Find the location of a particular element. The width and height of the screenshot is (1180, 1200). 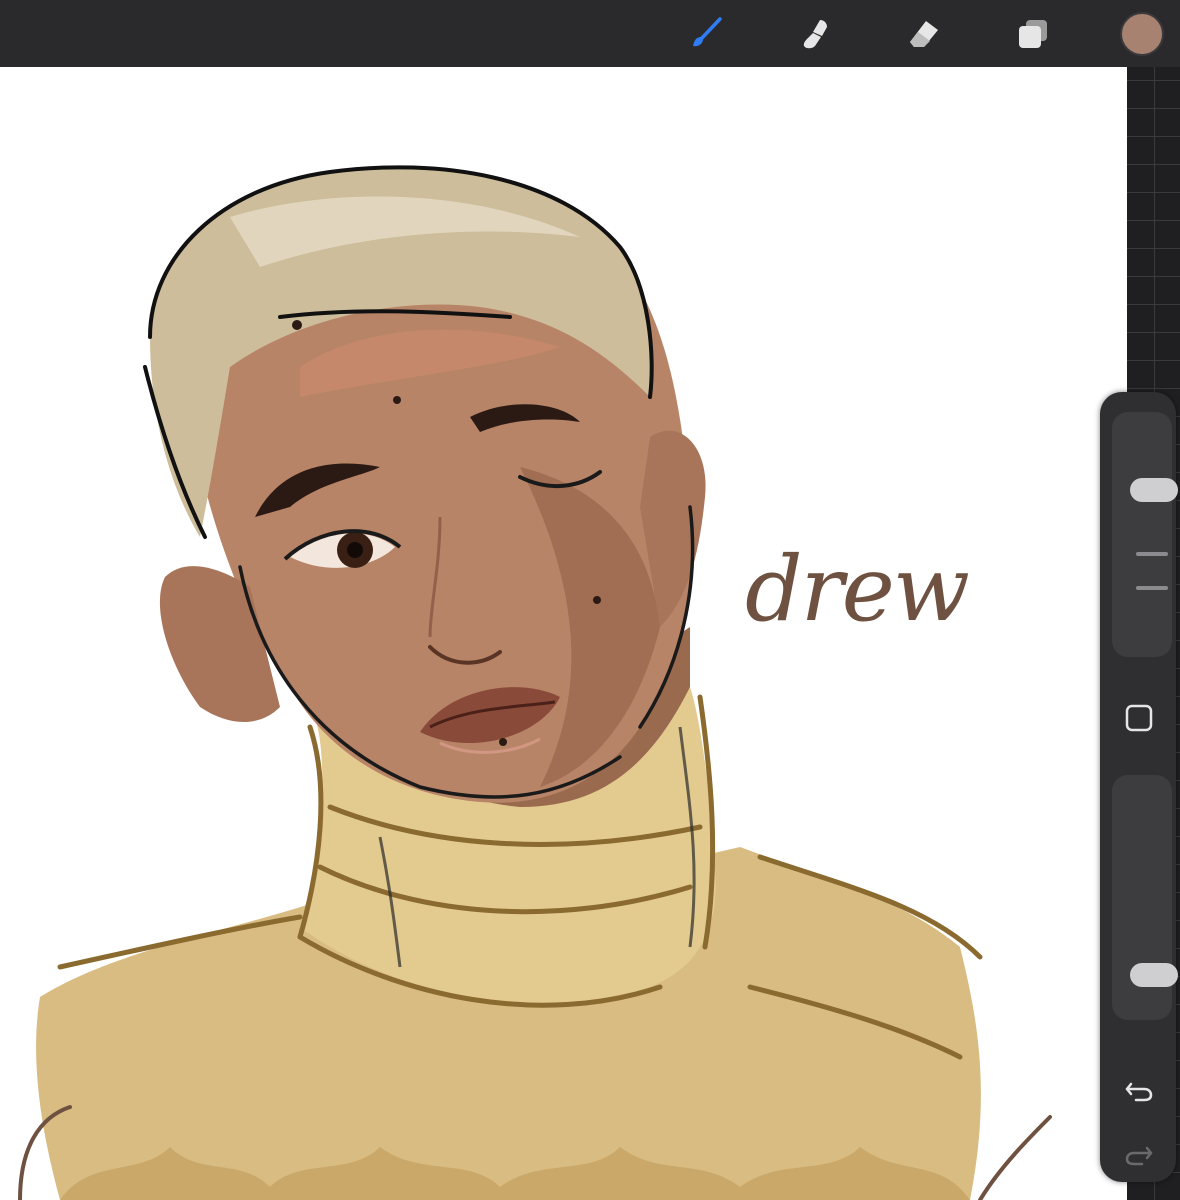

signature-text: drew is located at coordinates (857, 589).